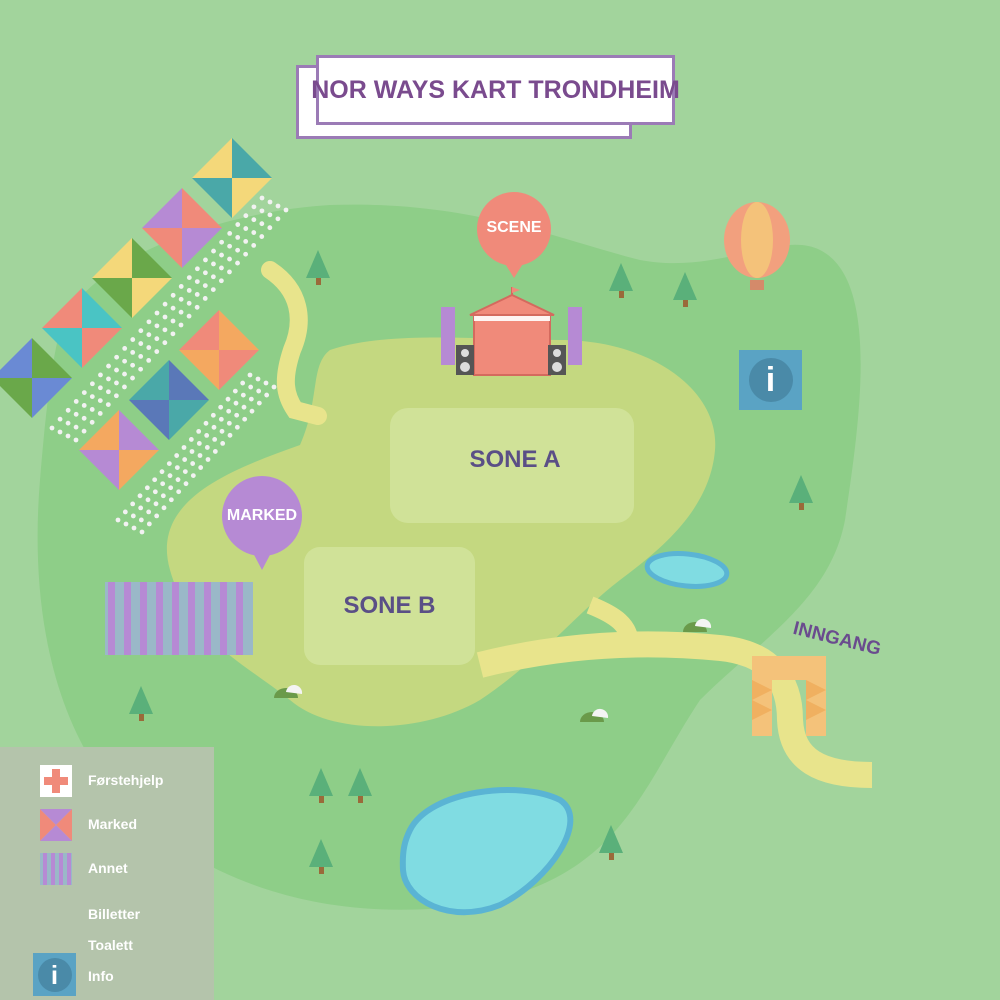 Image resolution: width=1000 pixels, height=1000 pixels. Describe the element at coordinates (515, 460) in the screenshot. I see `zone-a-label: SONE A` at that location.